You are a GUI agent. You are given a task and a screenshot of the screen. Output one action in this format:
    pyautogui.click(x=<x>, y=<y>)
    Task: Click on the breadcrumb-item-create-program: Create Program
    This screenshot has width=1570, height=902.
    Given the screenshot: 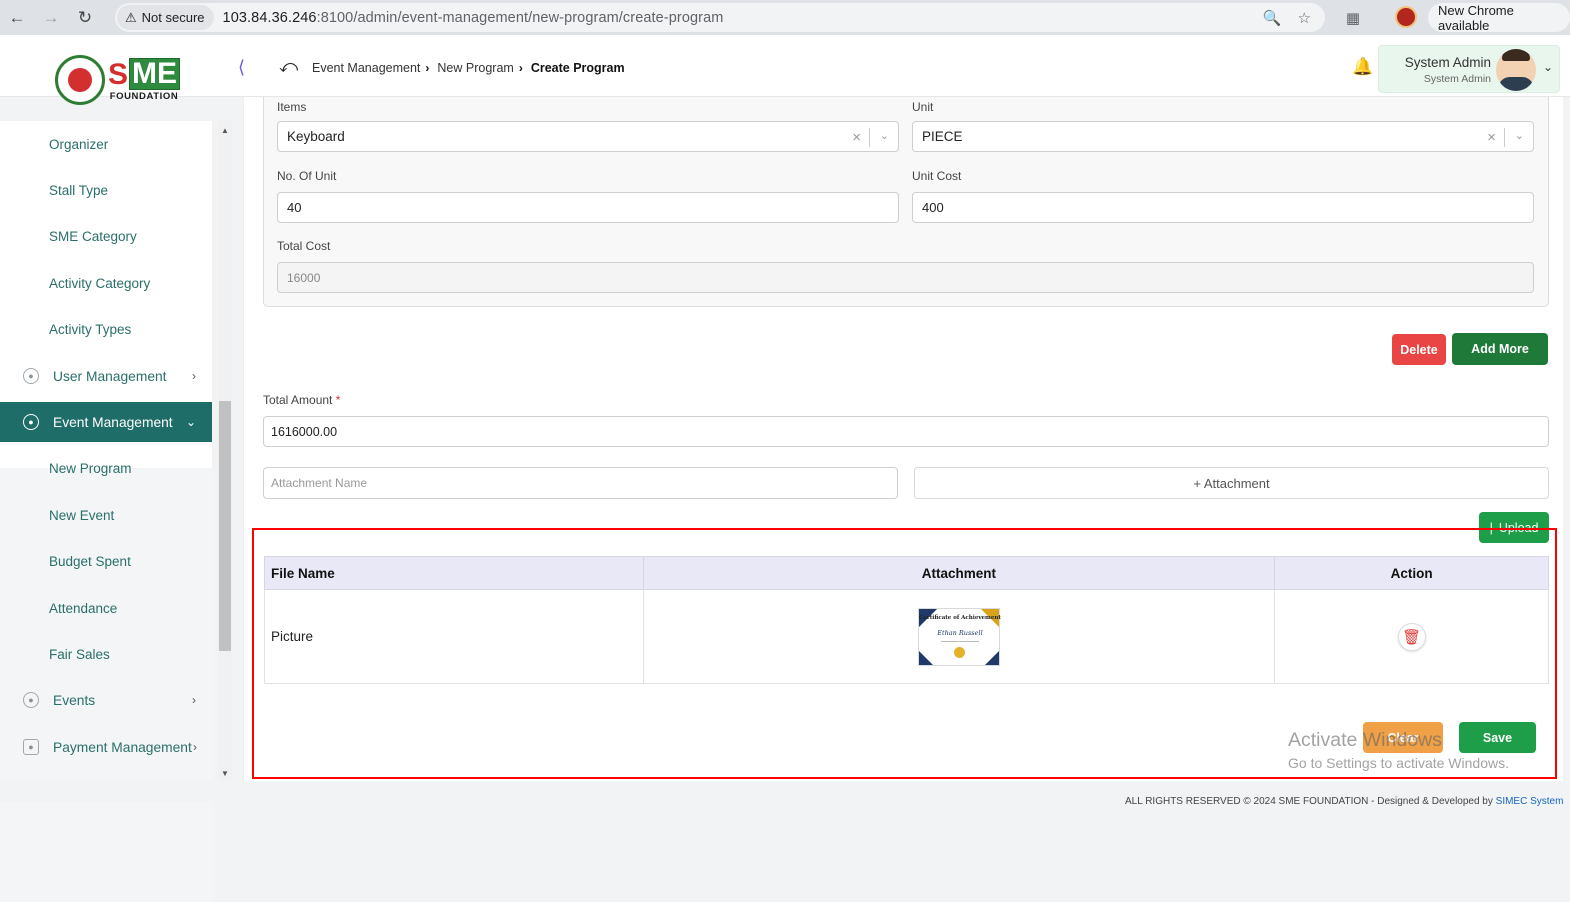 What is the action you would take?
    pyautogui.click(x=577, y=68)
    